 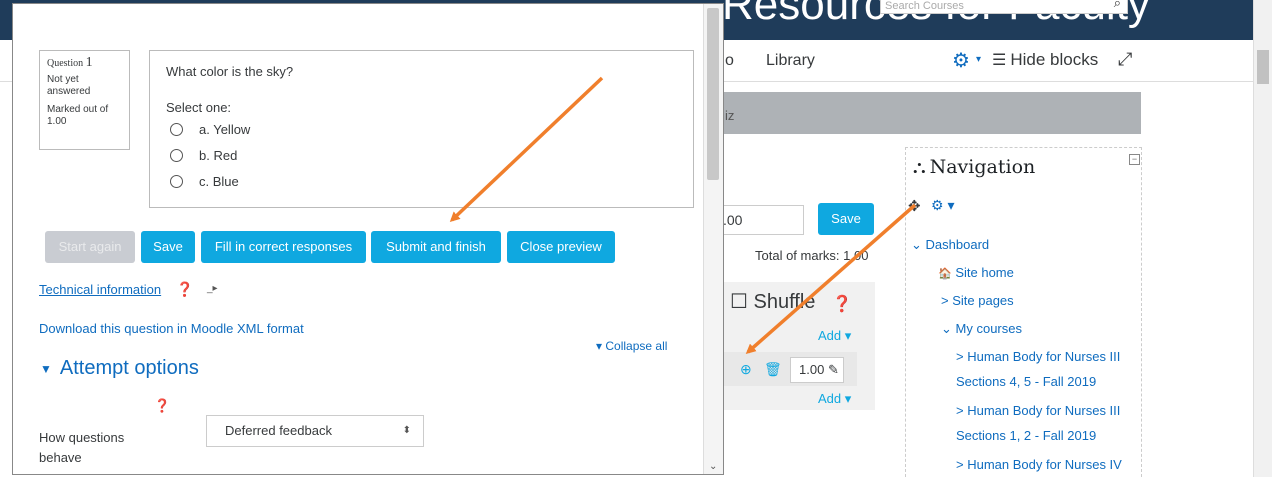 I want to click on nav-item-course: Human Body for Nurses IV, so click(x=1044, y=464).